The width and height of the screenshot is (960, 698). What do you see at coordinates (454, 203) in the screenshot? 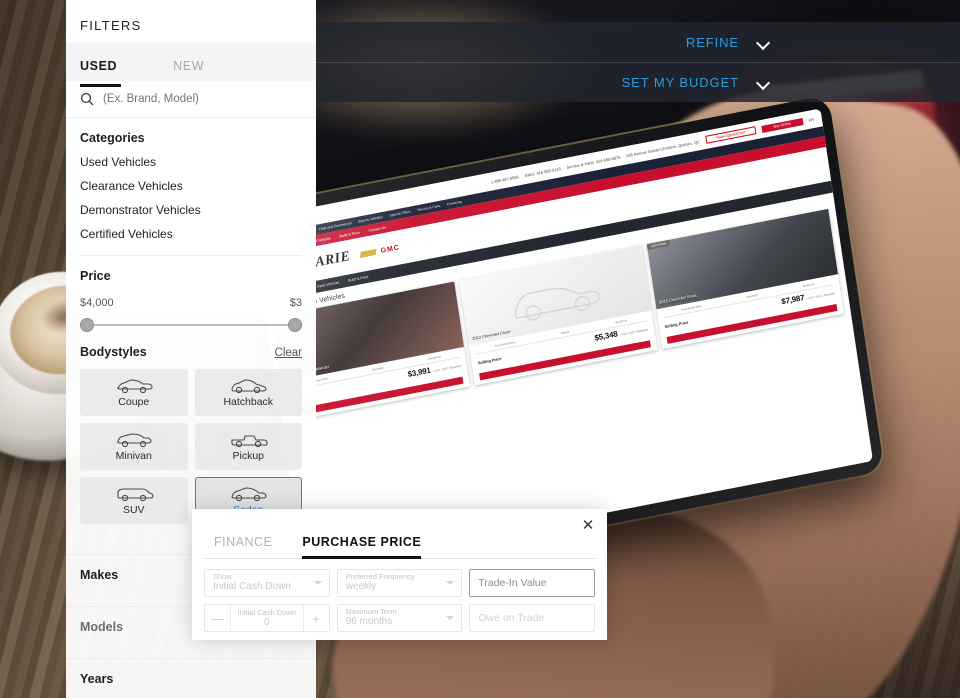
I see `tablet-nav-item: Financing` at bounding box center [454, 203].